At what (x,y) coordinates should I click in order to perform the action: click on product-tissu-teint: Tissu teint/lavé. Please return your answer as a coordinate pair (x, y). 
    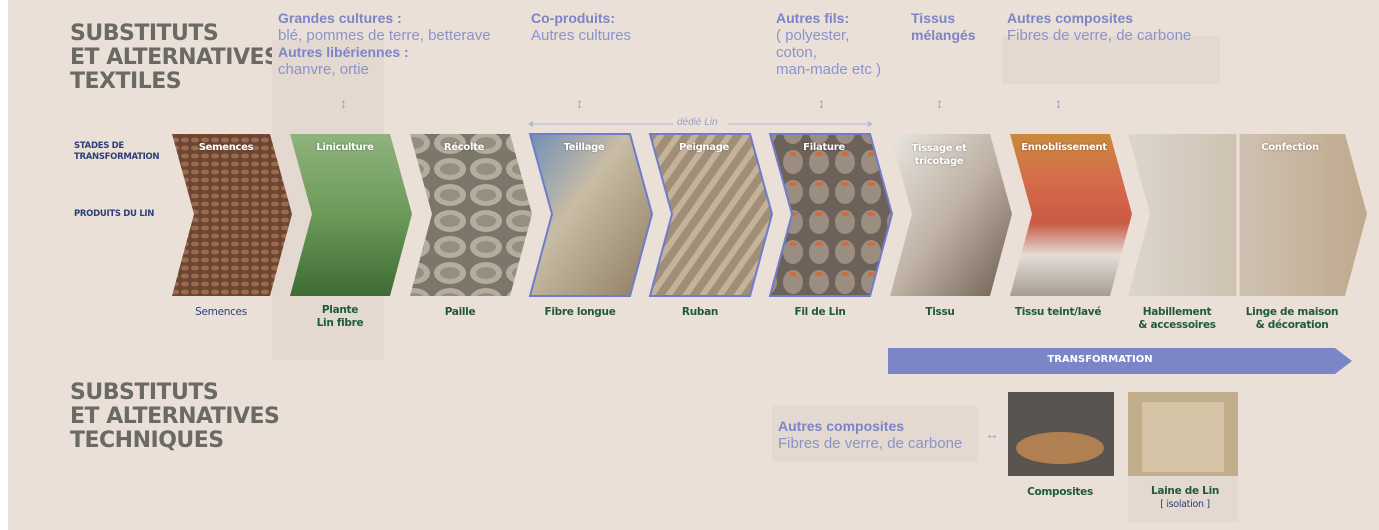
    Looking at the image, I should click on (1058, 312).